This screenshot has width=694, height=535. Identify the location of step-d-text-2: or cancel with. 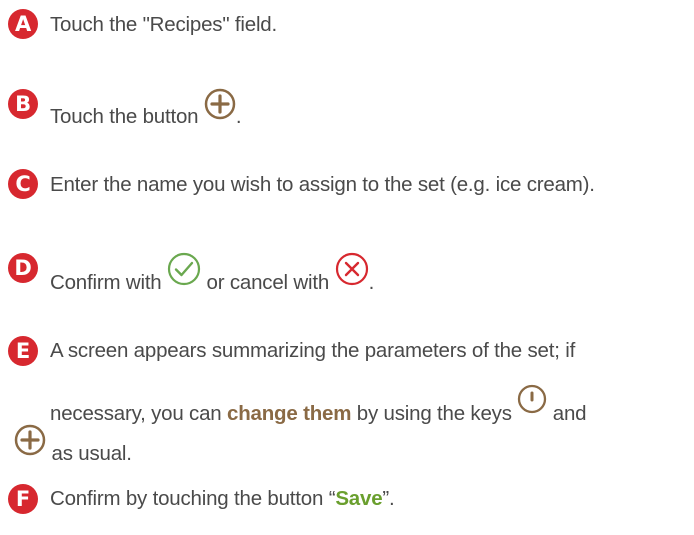
(268, 282).